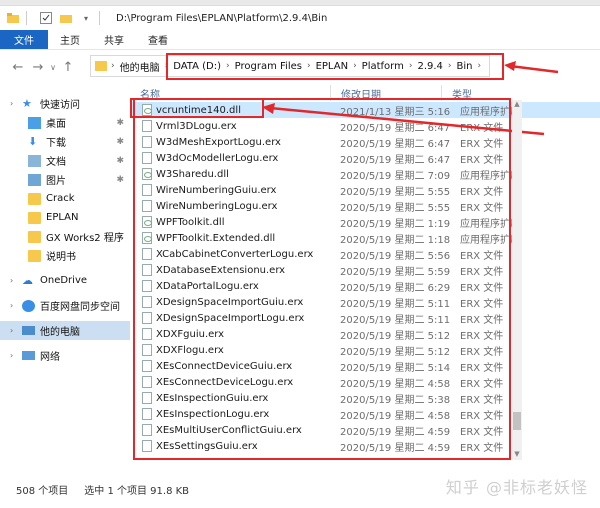 This screenshot has height=508, width=600. Describe the element at coordinates (28, 305) in the screenshot. I see `baidu-disk-icon` at that location.